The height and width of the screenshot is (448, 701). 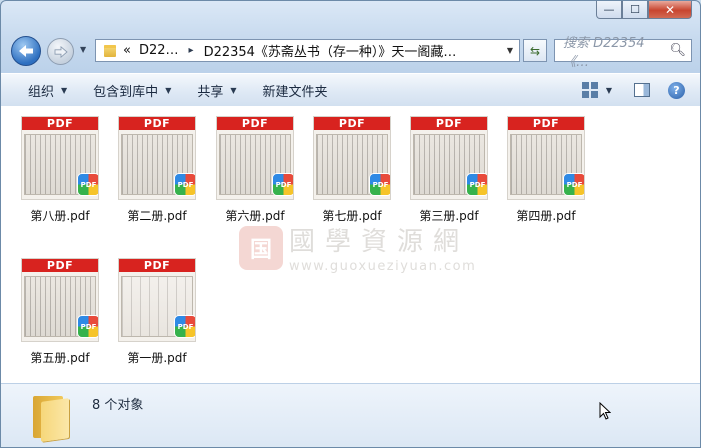 I want to click on refresh-icon: ⇆, so click(x=535, y=50).